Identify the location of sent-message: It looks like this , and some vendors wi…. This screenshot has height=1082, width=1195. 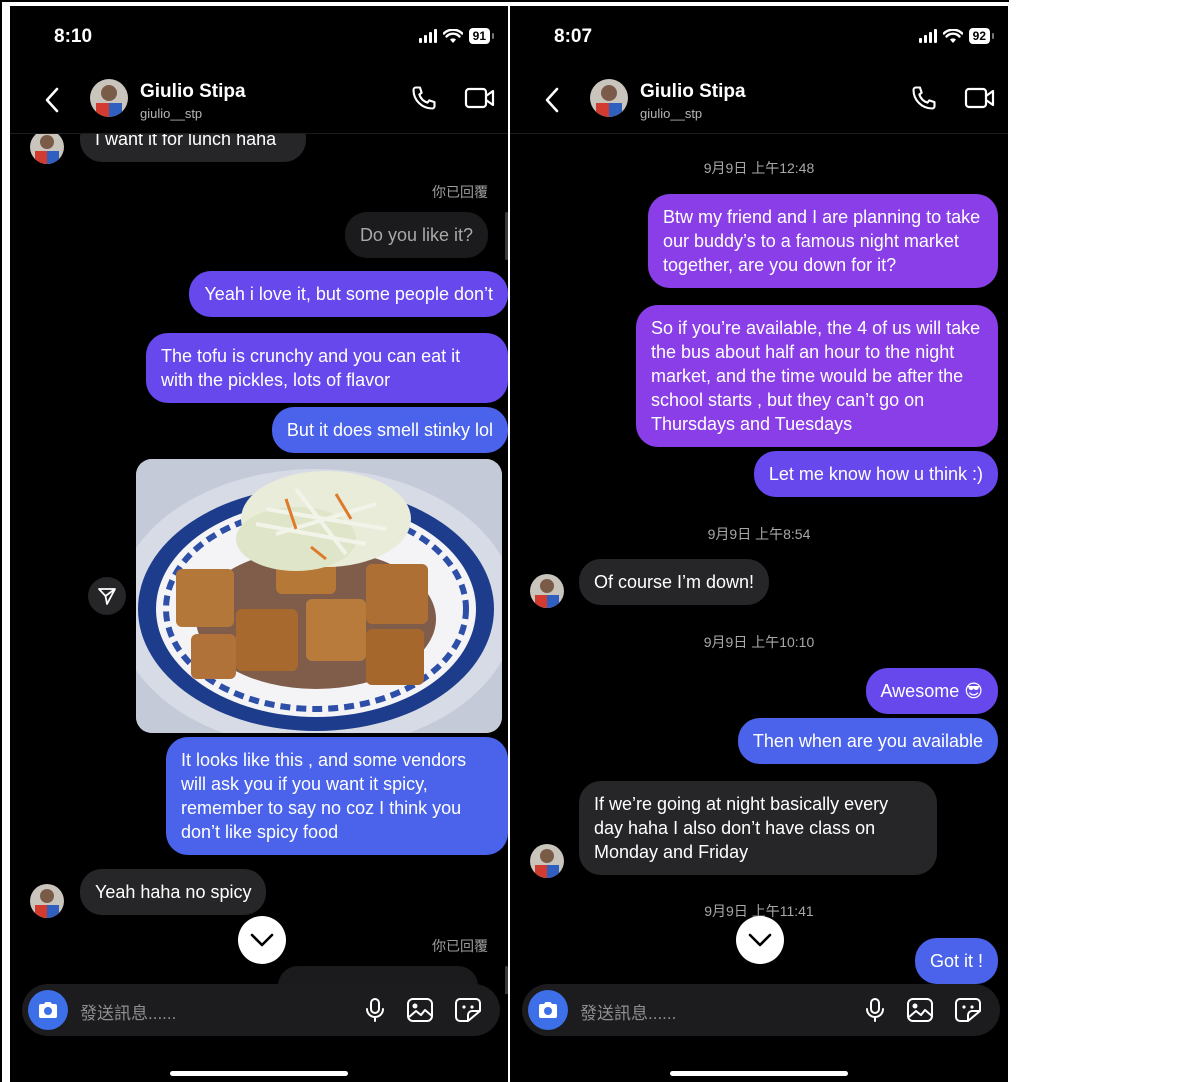
(337, 796).